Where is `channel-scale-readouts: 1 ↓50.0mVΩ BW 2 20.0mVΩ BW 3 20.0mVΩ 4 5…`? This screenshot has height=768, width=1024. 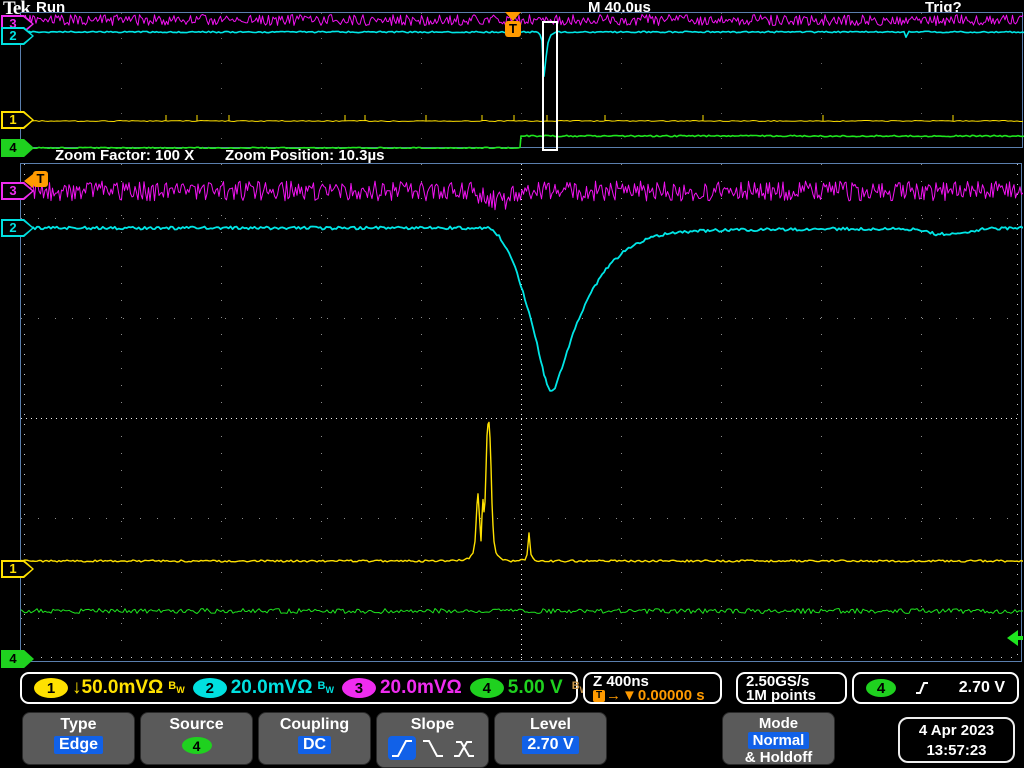 channel-scale-readouts: 1 ↓50.0mVΩ BW 2 20.0mVΩ BW 3 20.0mVΩ 4 5… is located at coordinates (304, 688).